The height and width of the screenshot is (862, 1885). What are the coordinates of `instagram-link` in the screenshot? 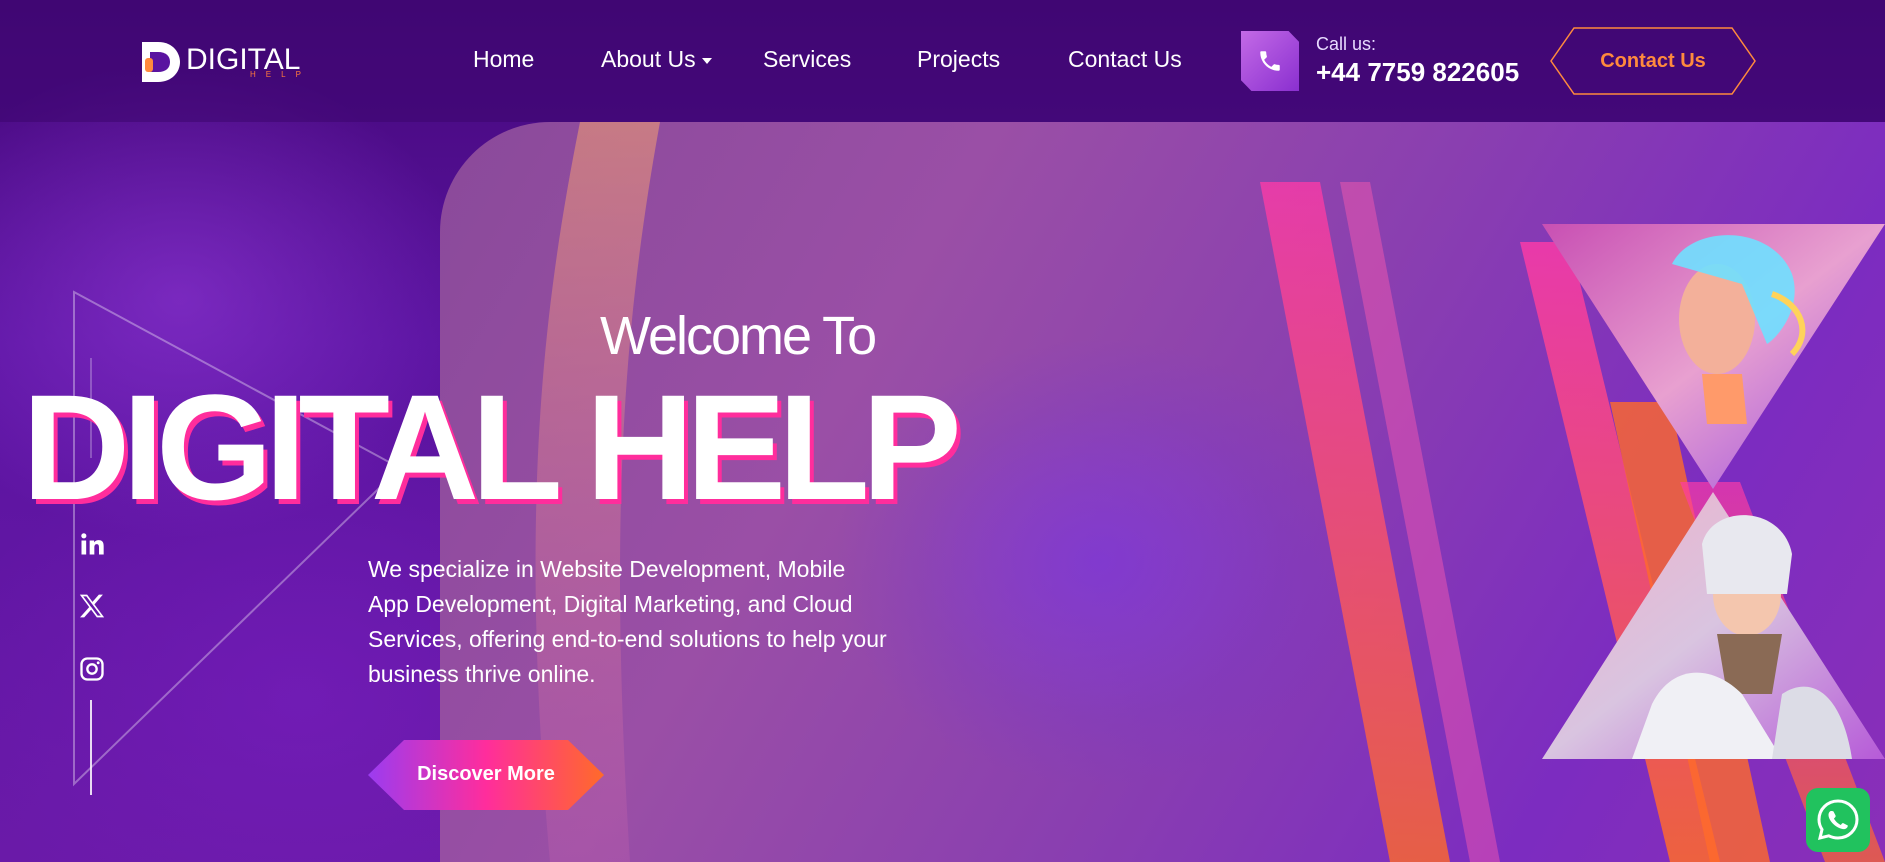 It's located at (92, 669).